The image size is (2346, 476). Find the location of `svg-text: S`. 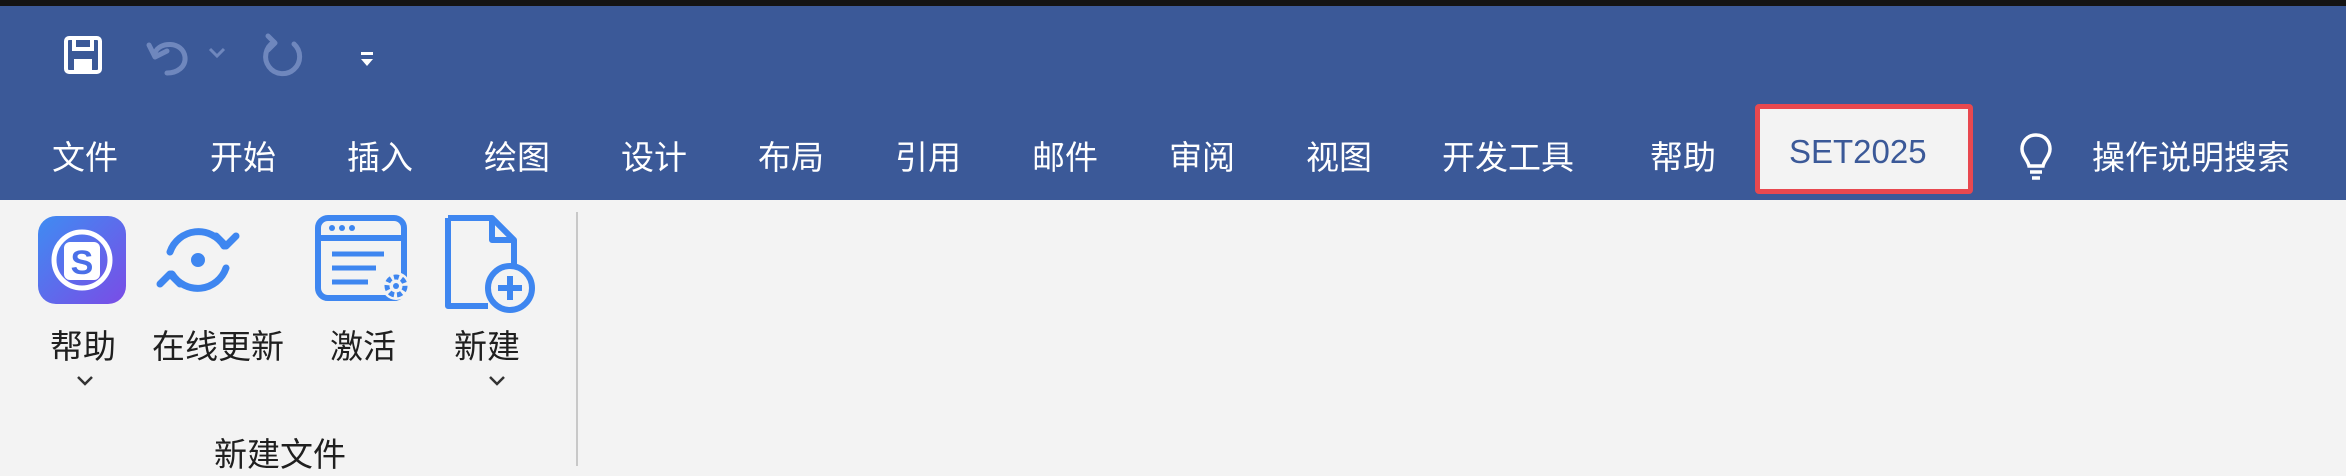

svg-text: S is located at coordinates (82, 263).